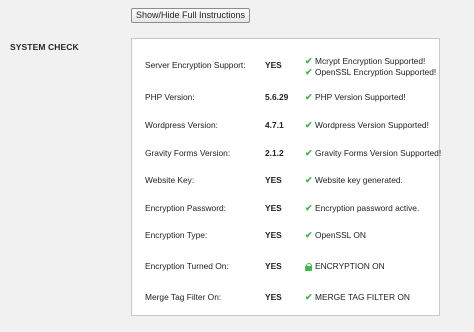 This screenshot has height=332, width=474. Describe the element at coordinates (185, 208) in the screenshot. I see `row-label: Encryption Password:` at that location.